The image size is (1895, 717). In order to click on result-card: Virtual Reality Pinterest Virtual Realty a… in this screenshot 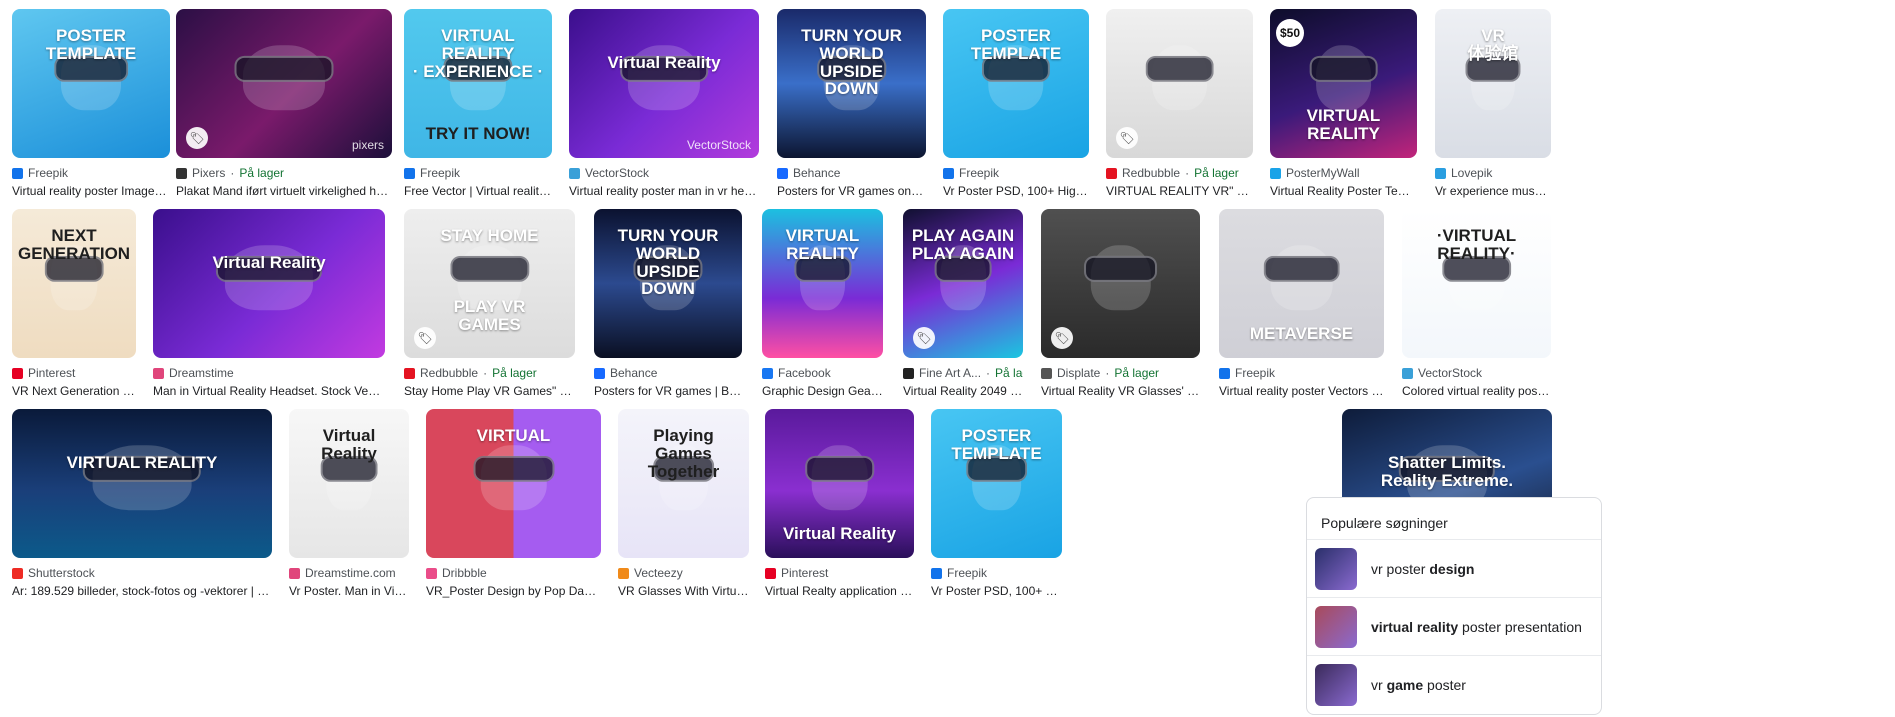, I will do `click(839, 503)`.